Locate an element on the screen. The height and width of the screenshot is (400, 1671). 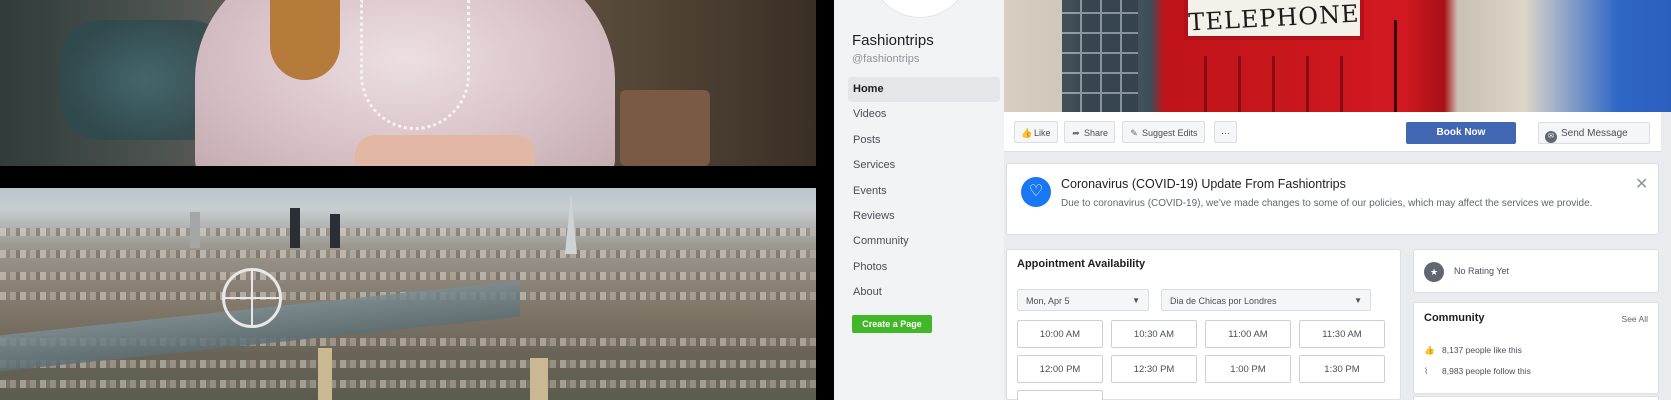
building-windows is located at coordinates (1100, 56).